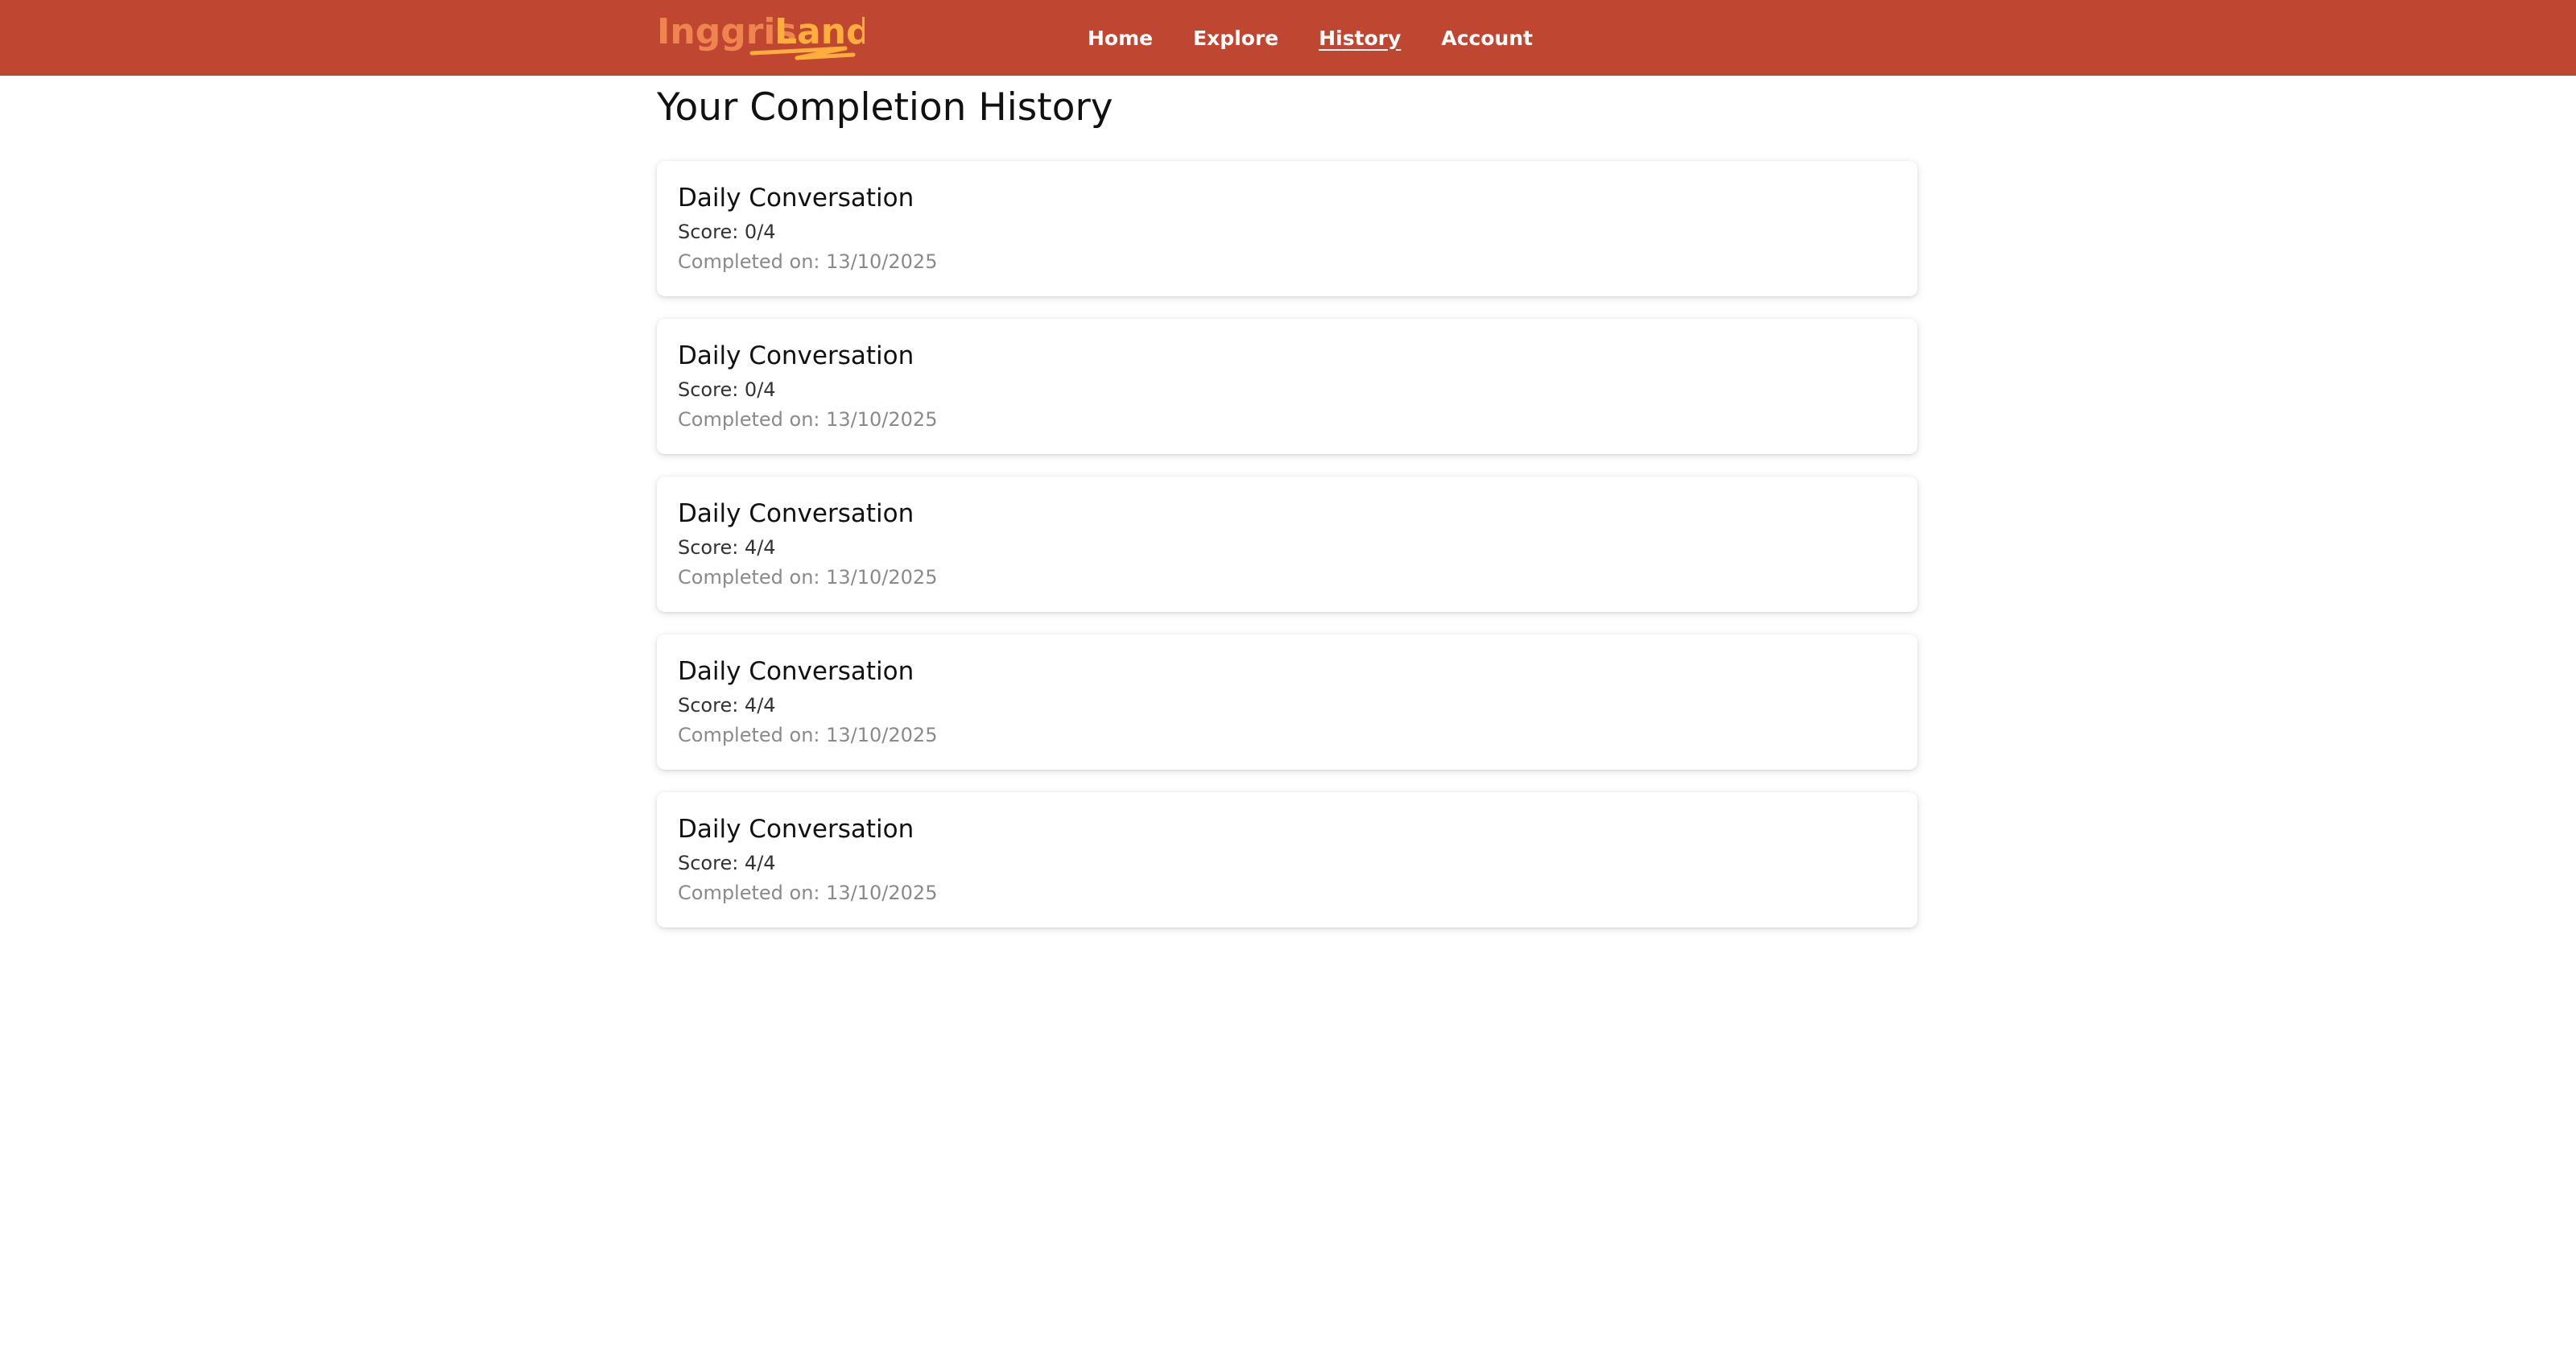 Image resolution: width=2576 pixels, height=1351 pixels. Describe the element at coordinates (1120, 38) in the screenshot. I see `nav-home-link: Home` at that location.